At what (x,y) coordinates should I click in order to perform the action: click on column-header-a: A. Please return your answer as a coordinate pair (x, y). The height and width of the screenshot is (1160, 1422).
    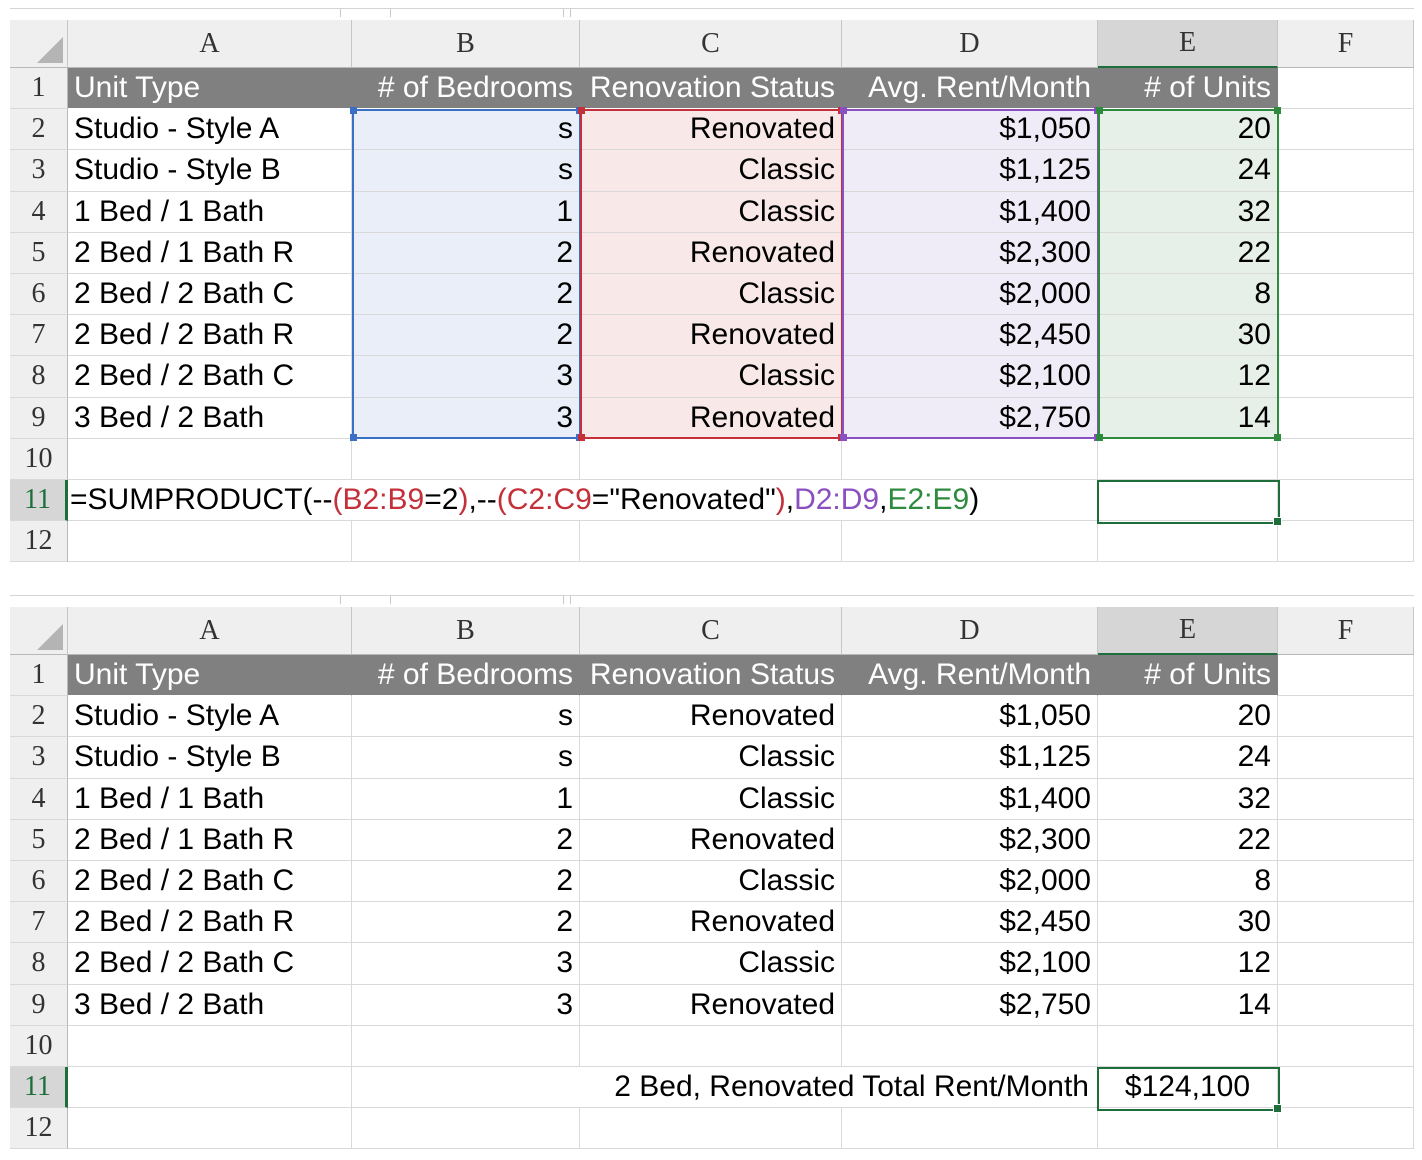
    Looking at the image, I should click on (210, 44).